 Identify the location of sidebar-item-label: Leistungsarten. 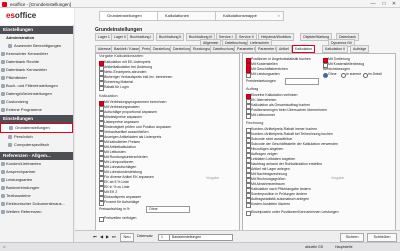
(19, 179).